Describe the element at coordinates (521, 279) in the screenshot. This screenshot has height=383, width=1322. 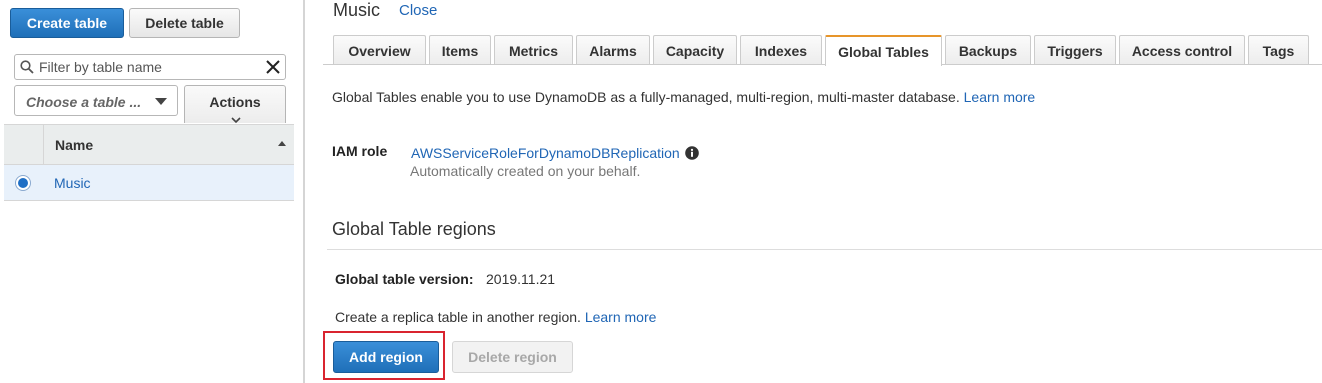
I see `table-version-value: 2019.11.21` at that location.